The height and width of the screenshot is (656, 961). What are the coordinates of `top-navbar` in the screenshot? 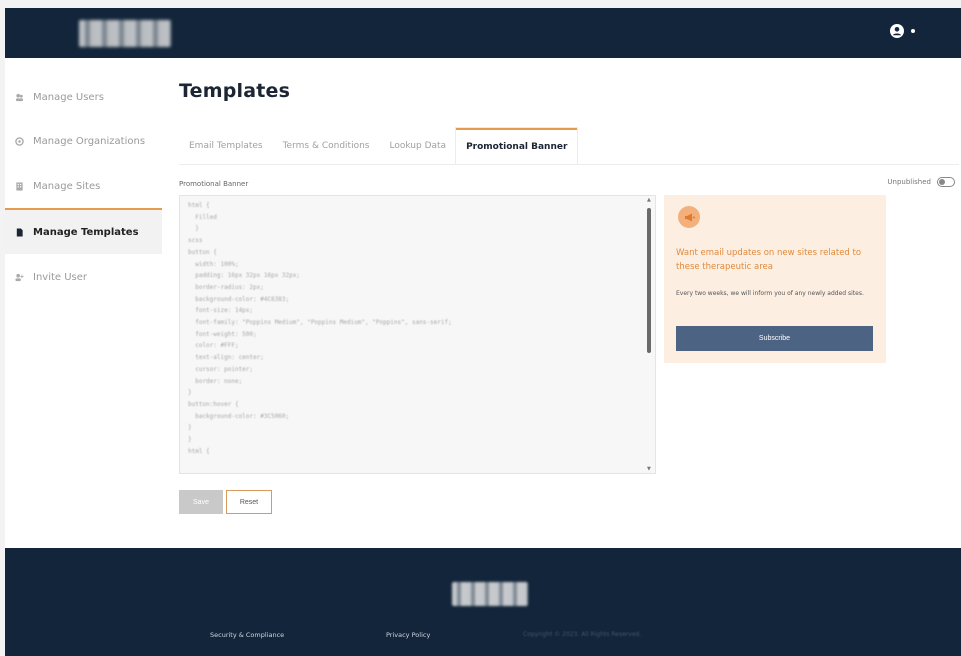 It's located at (483, 33).